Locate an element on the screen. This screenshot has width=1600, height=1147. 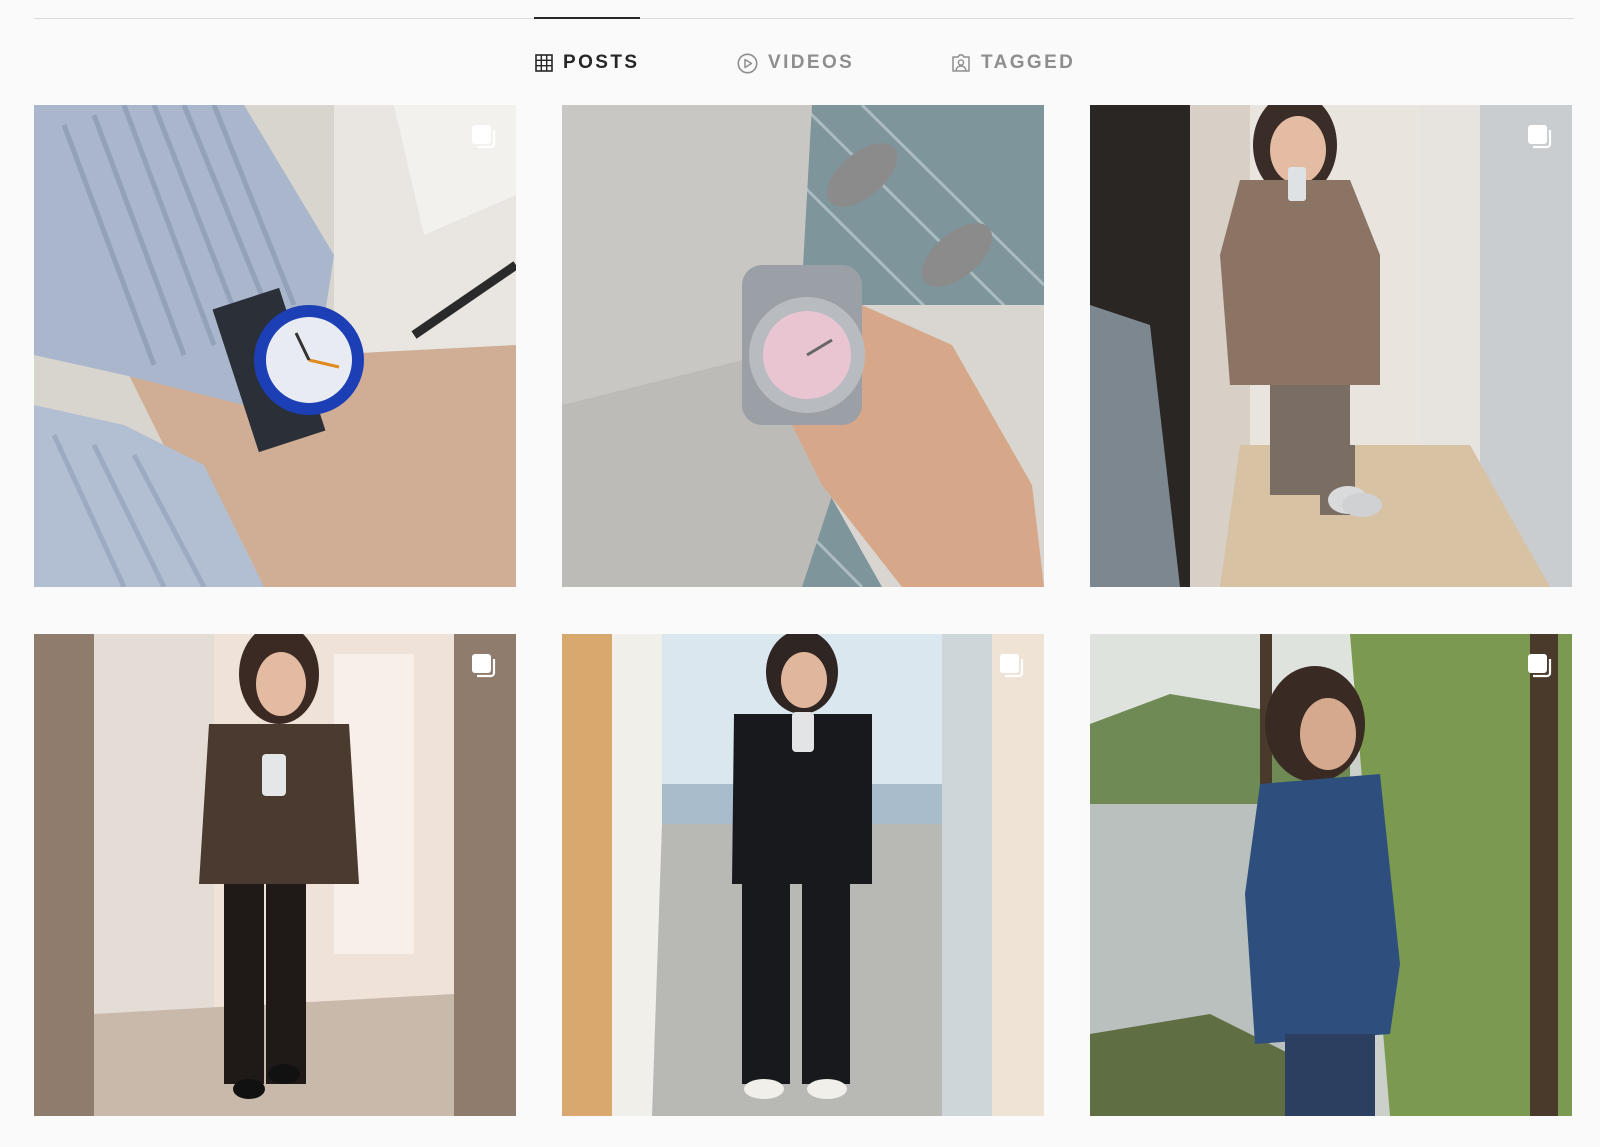
active-tab-indicator is located at coordinates (587, 18).